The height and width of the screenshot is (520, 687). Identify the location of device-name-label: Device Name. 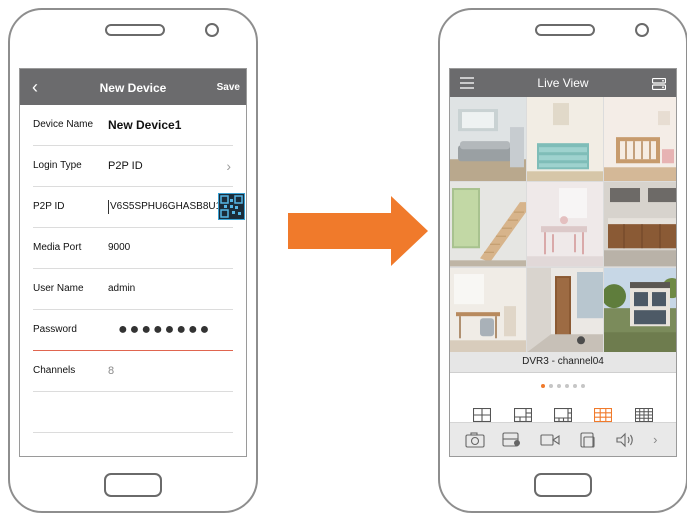
(63, 124).